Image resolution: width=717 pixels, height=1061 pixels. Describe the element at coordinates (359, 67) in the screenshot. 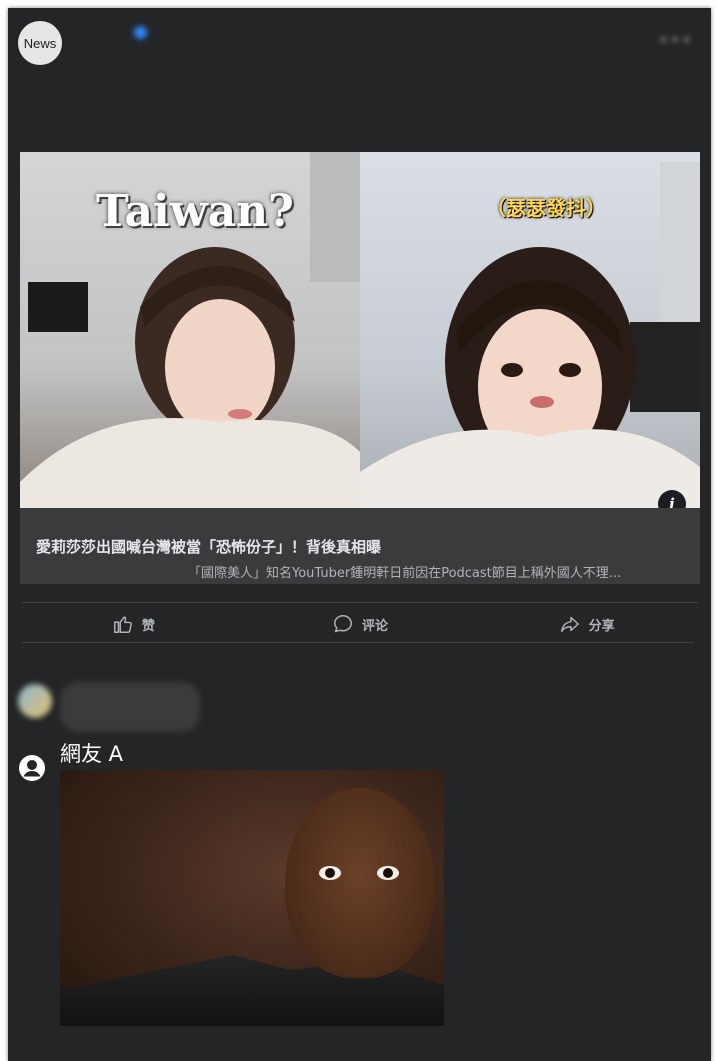

I see `post-header: News •••` at that location.